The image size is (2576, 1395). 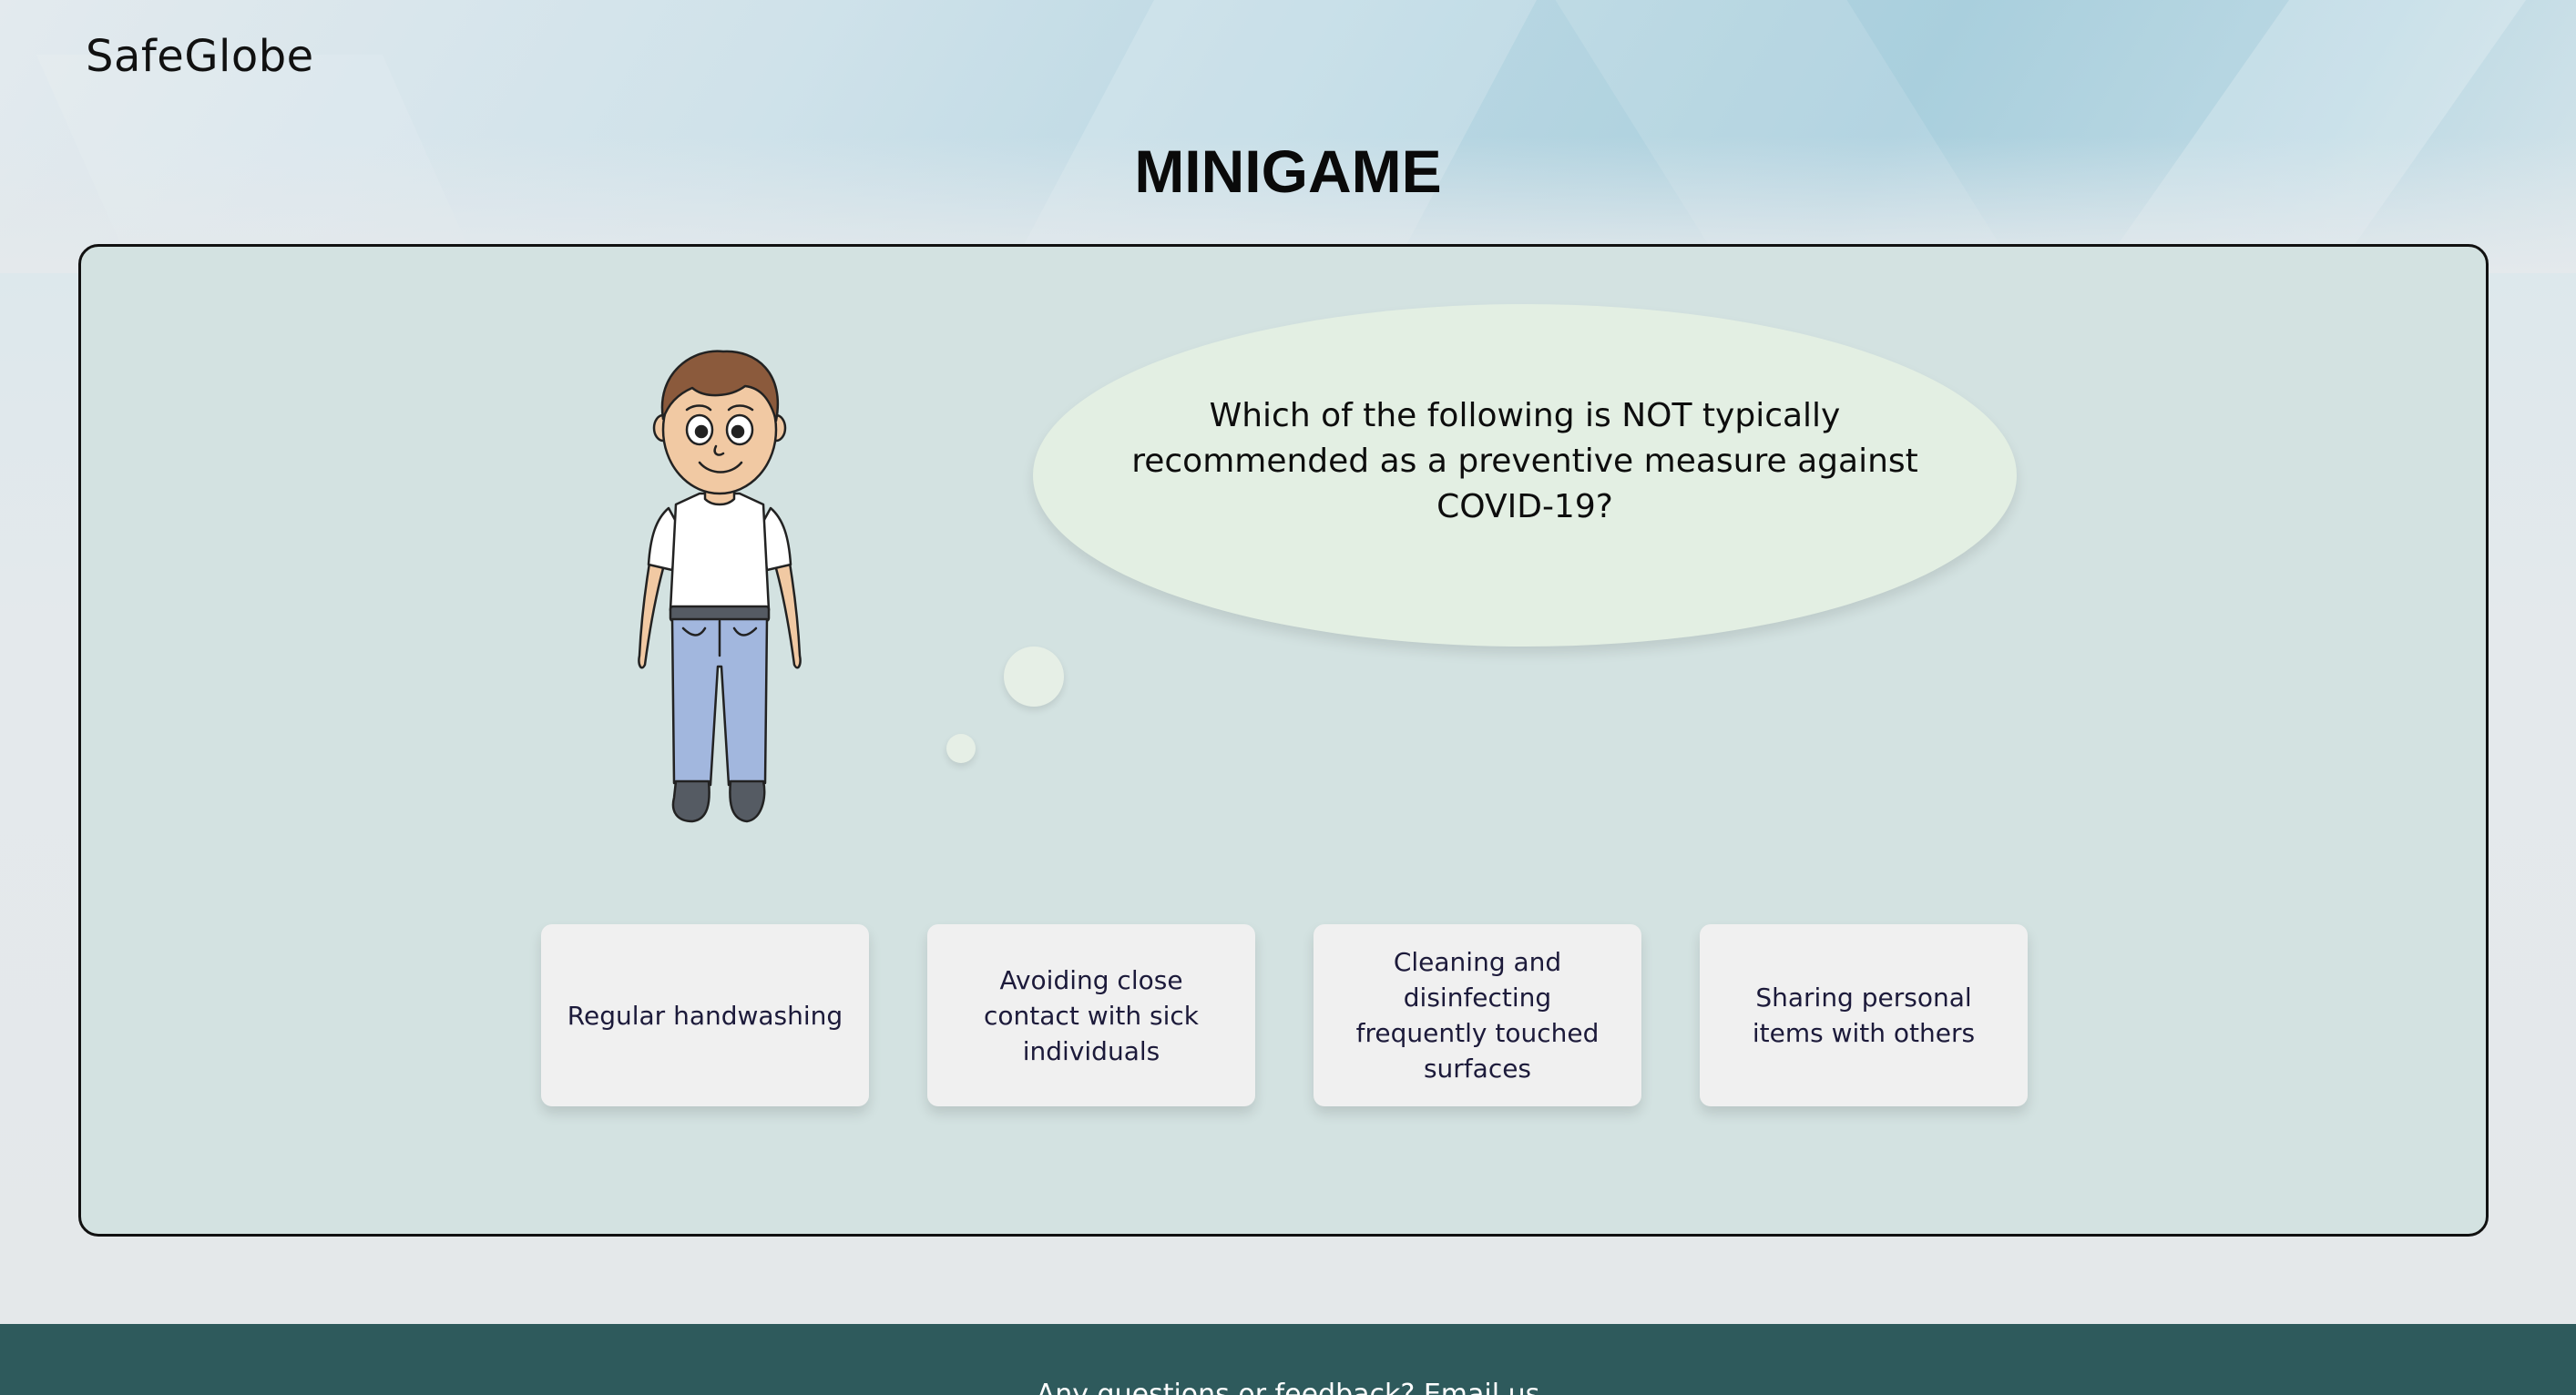 I want to click on cartoon-boy-character, so click(x=720, y=586).